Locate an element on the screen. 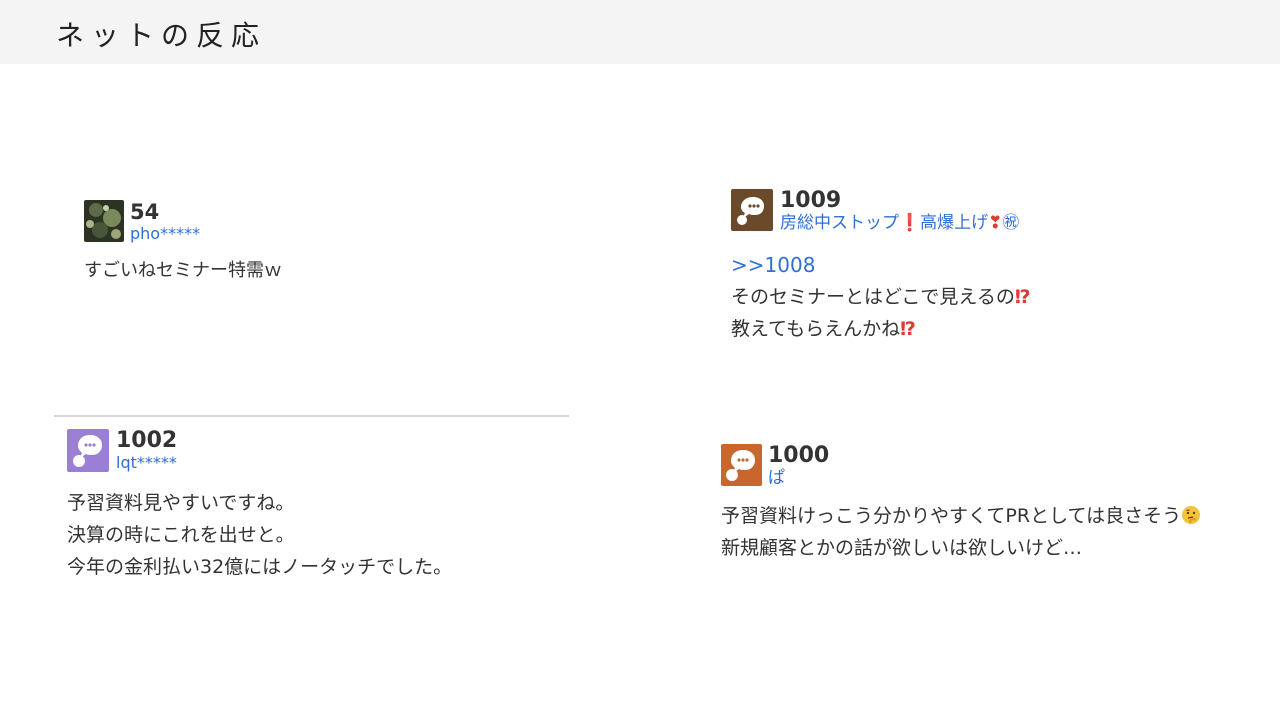 The width and height of the screenshot is (1280, 720). heart-exclamation-icon: ❣ is located at coordinates (995, 223).